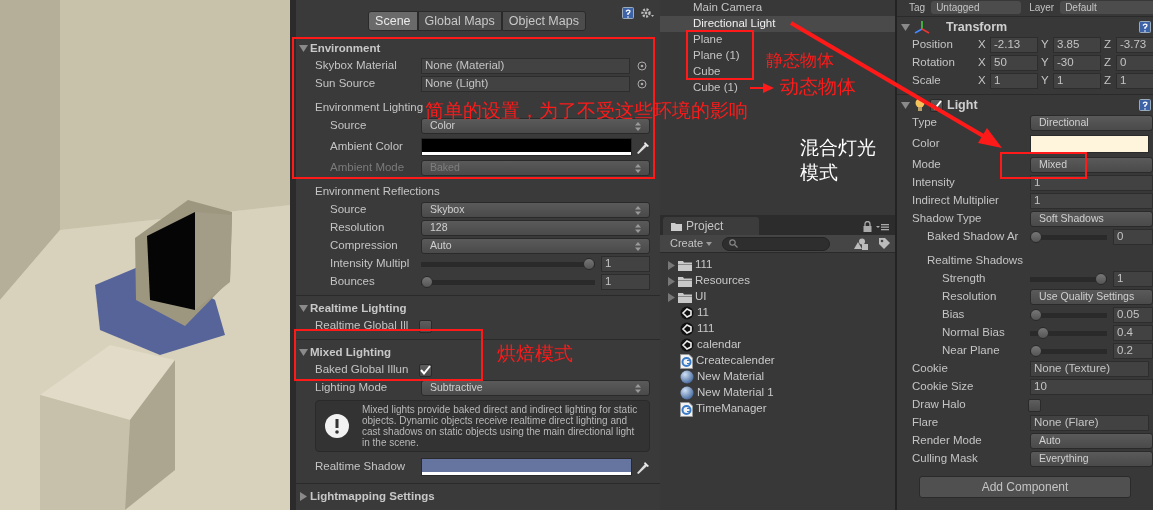 This screenshot has height=510, width=1153. What do you see at coordinates (861, 243) in the screenshot?
I see `shapes-icon` at bounding box center [861, 243].